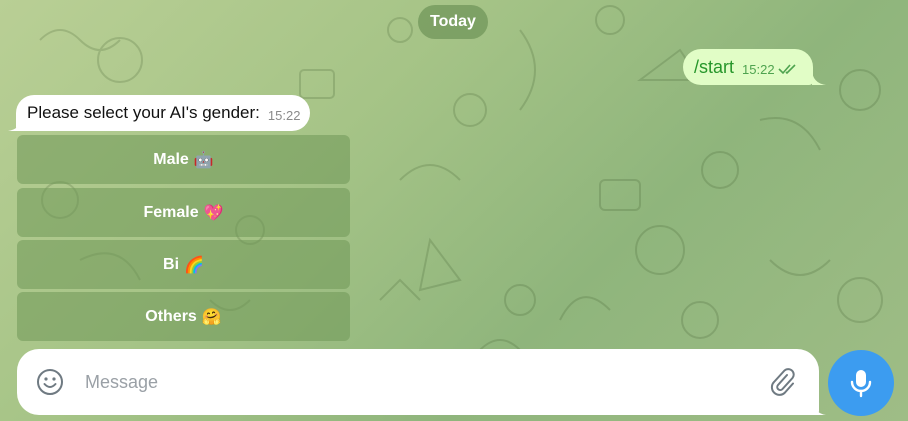 This screenshot has height=421, width=908. I want to click on incoming-bubble-tail, so click(15, 122).